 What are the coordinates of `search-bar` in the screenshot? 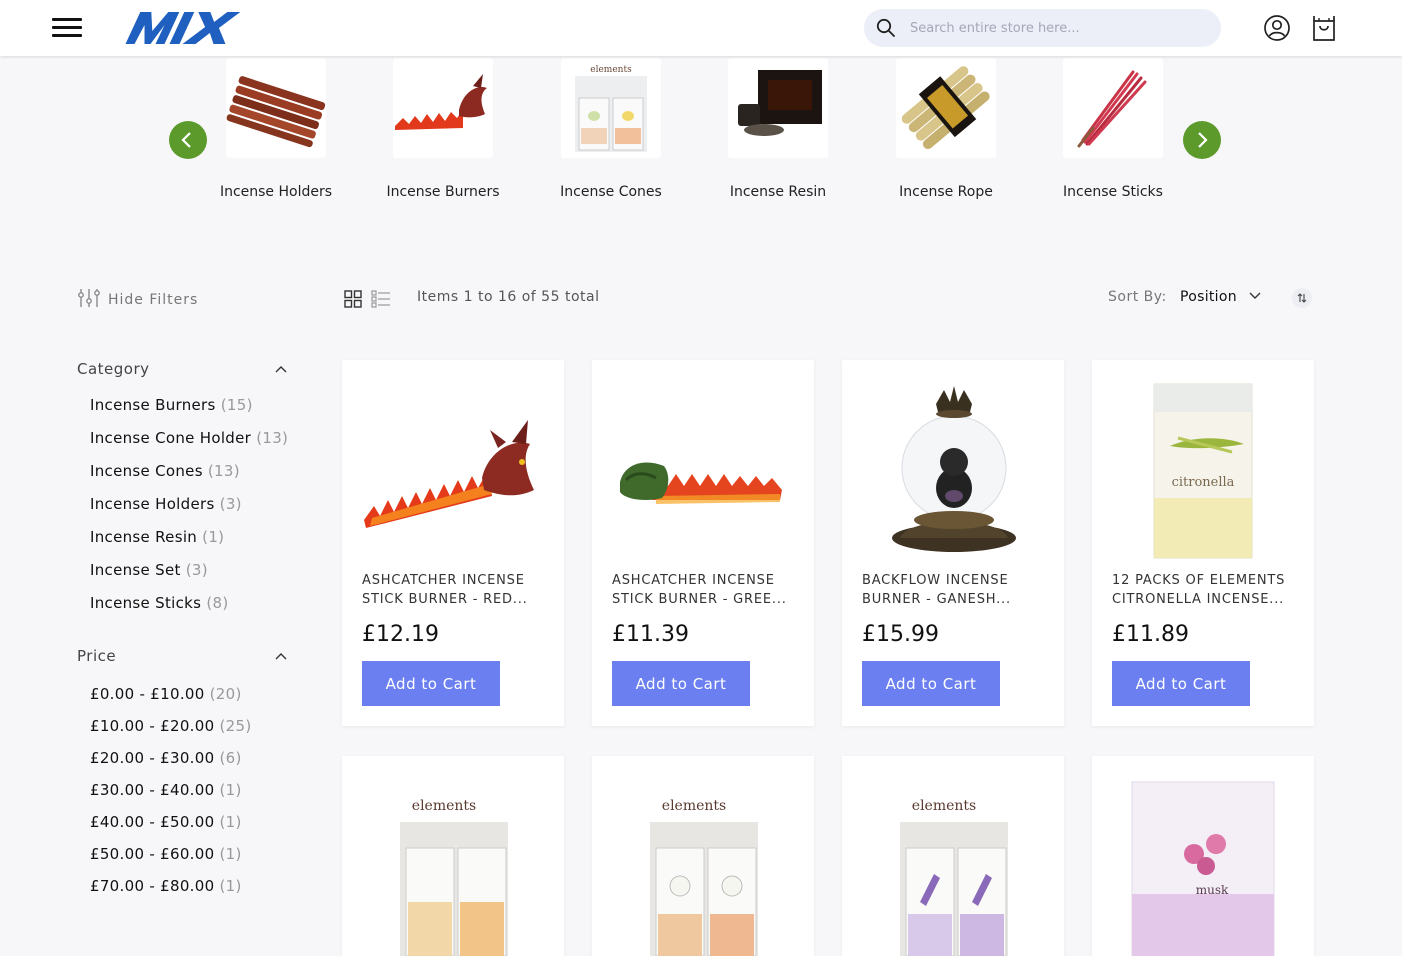 It's located at (1042, 28).